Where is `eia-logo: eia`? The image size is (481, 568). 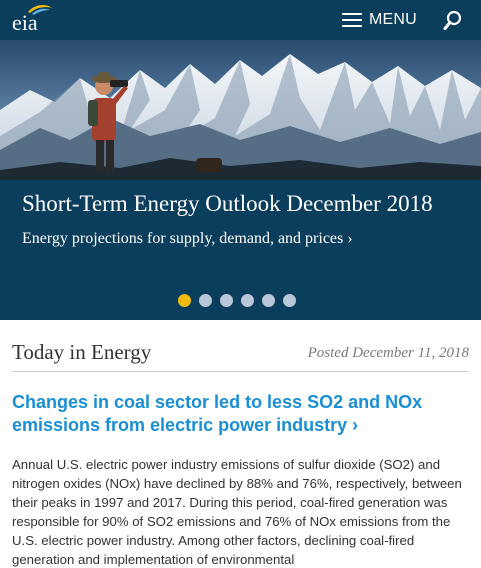 eia-logo: eia is located at coordinates (32, 20).